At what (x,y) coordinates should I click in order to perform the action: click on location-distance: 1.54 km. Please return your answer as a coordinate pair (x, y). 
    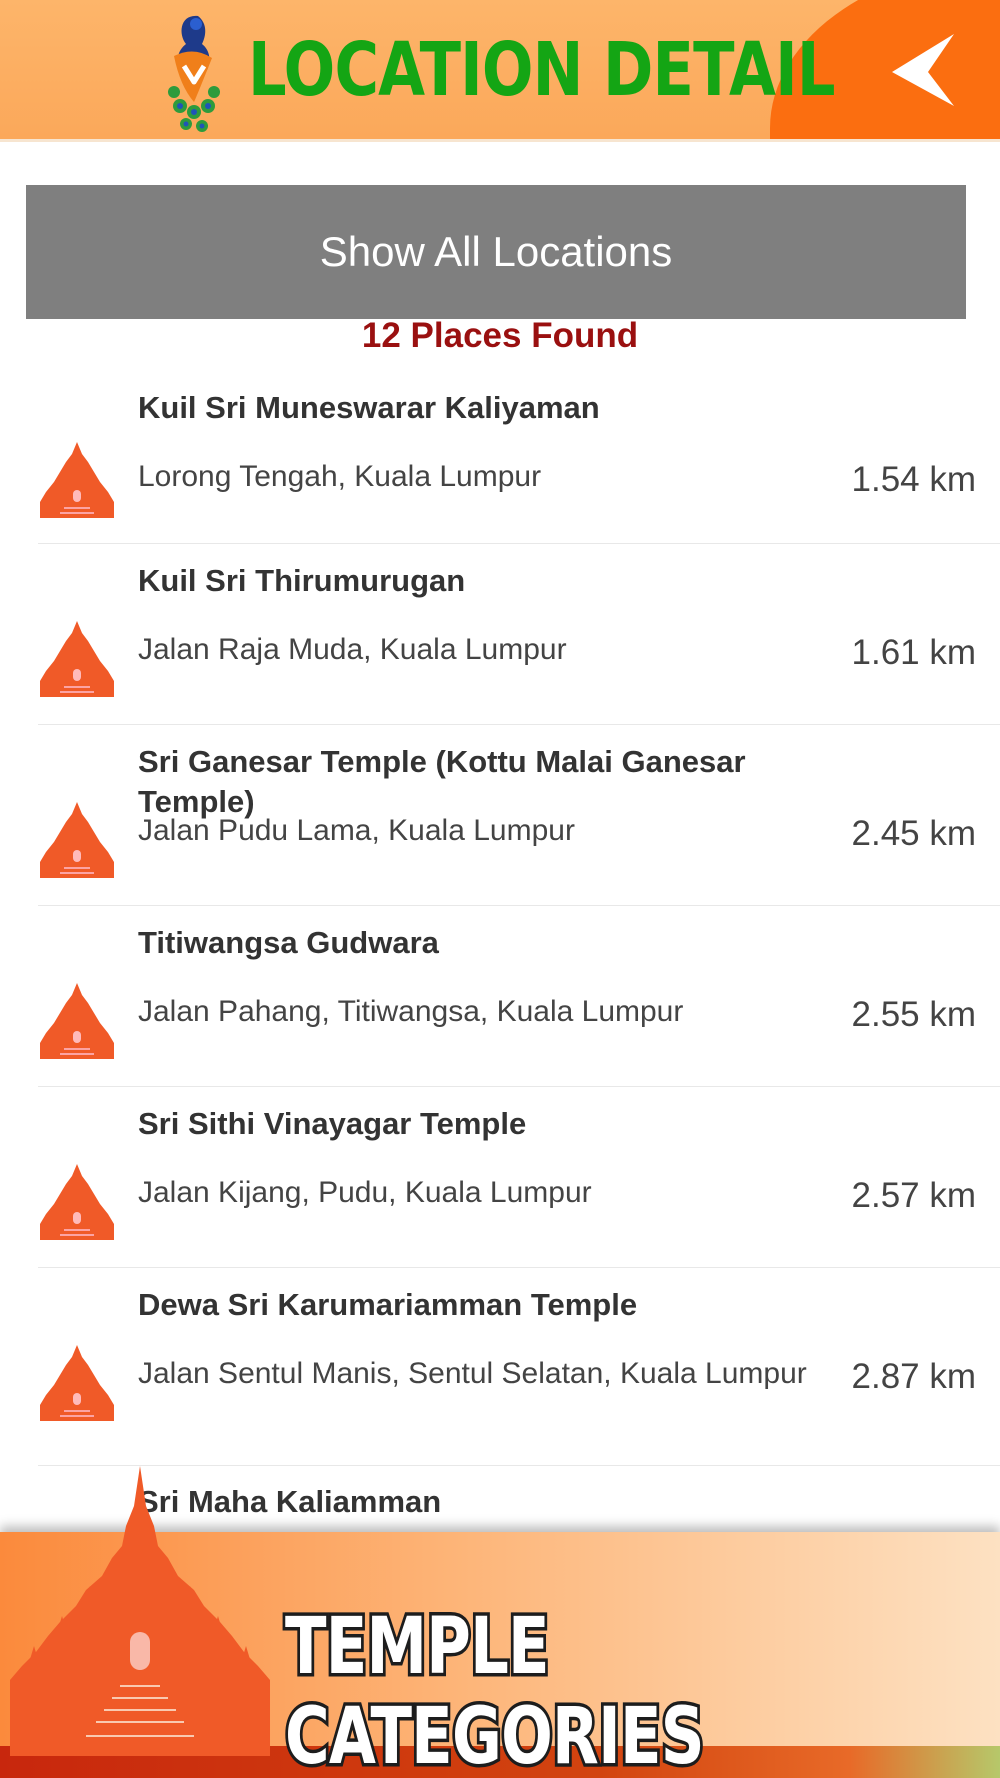
    Looking at the image, I should click on (914, 479).